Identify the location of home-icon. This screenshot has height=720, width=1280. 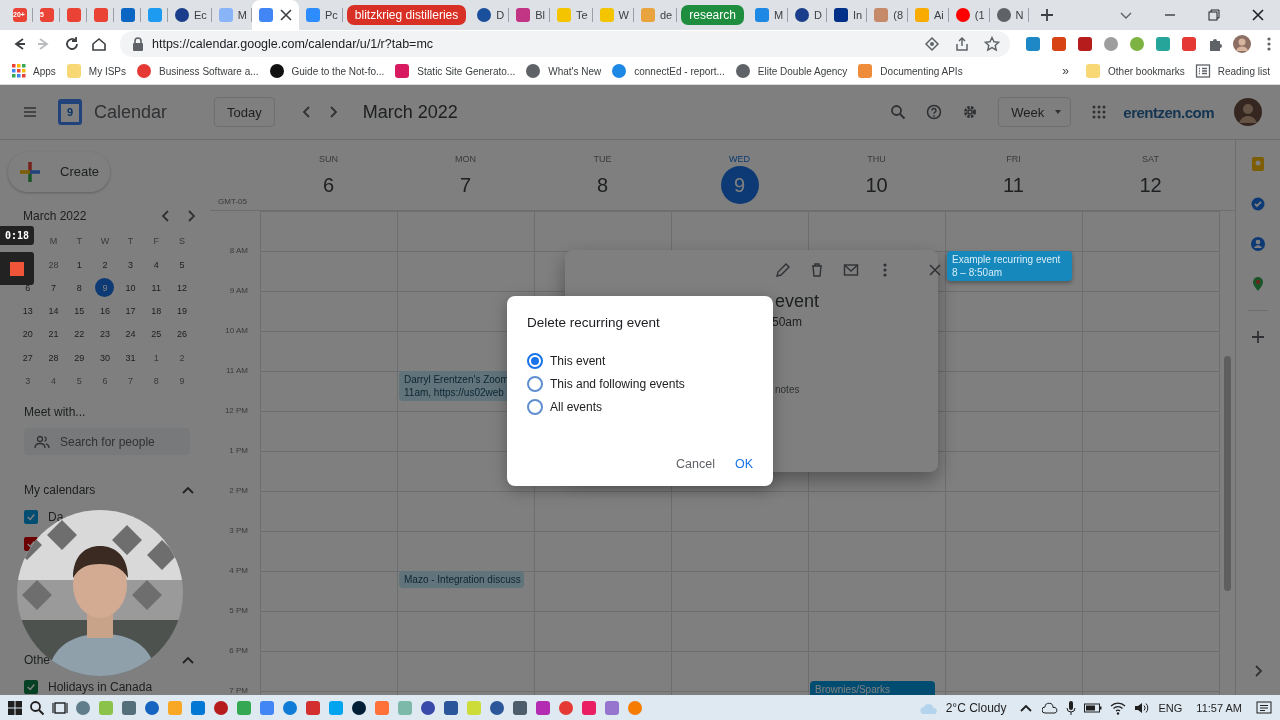
(99, 44).